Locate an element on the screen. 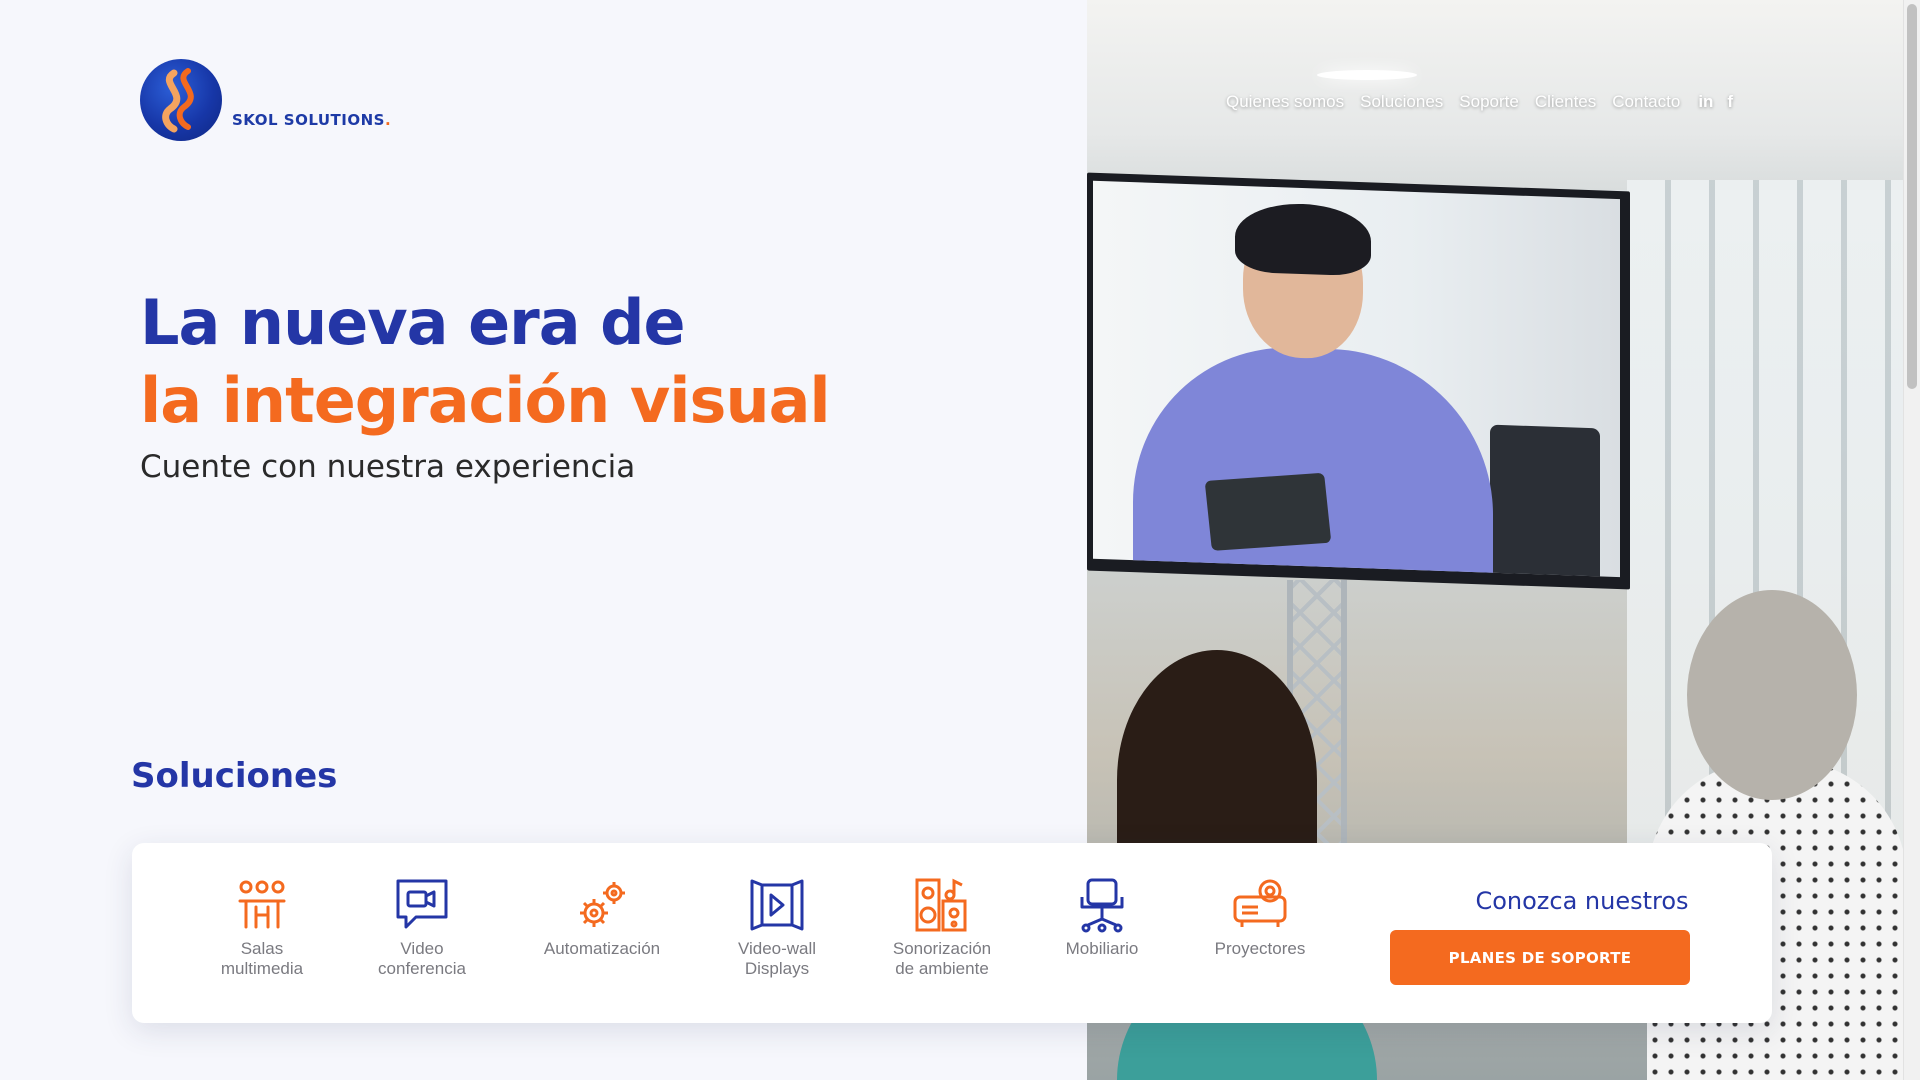 The height and width of the screenshot is (1080, 1920). video-wall-icon is located at coordinates (777, 905).